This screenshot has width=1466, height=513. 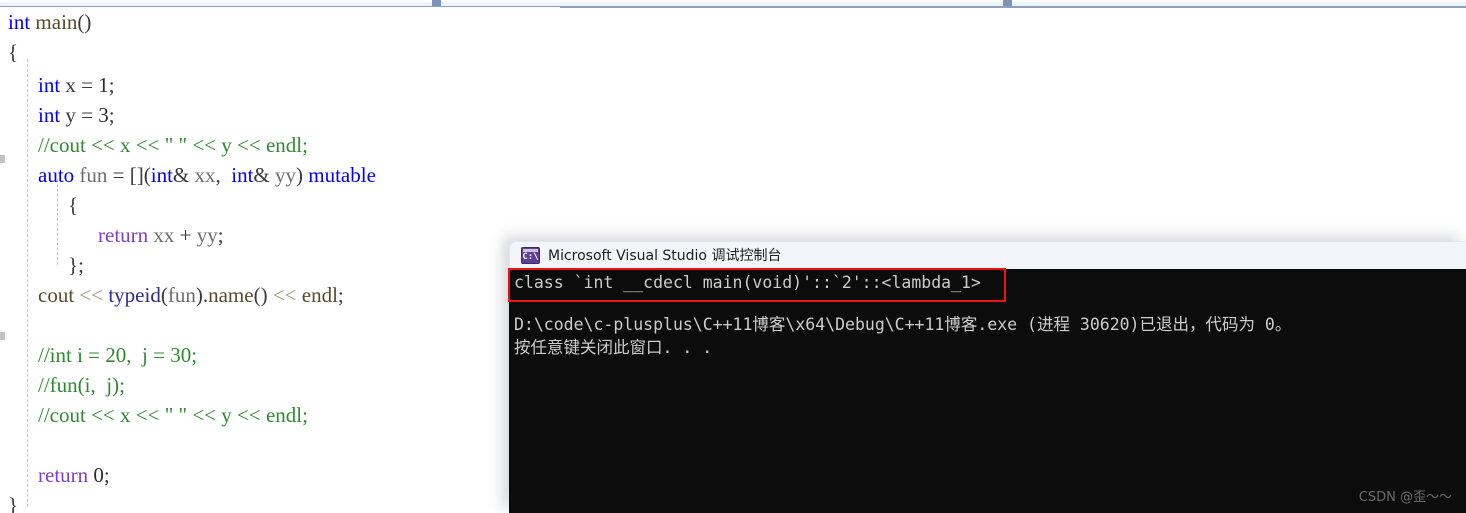 What do you see at coordinates (103, 115) in the screenshot?
I see `code-token: 3` at bounding box center [103, 115].